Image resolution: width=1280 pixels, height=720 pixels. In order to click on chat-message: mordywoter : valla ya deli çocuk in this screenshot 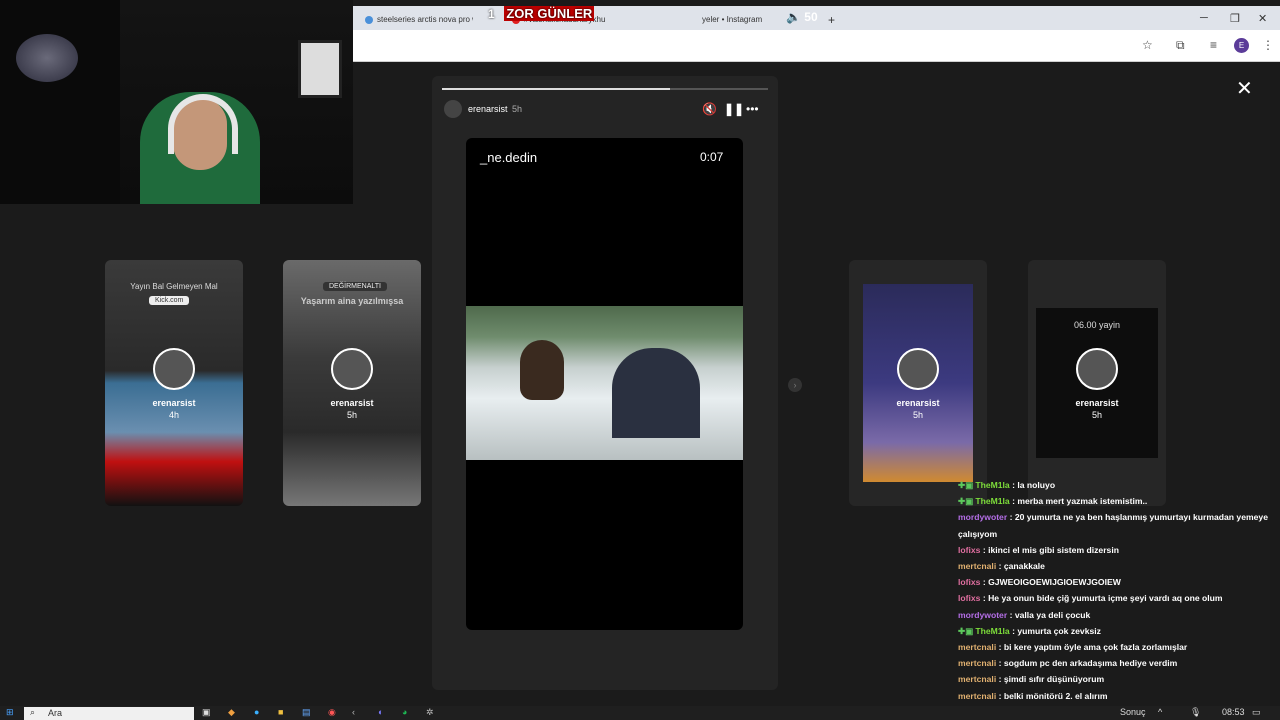, I will do `click(1116, 615)`.